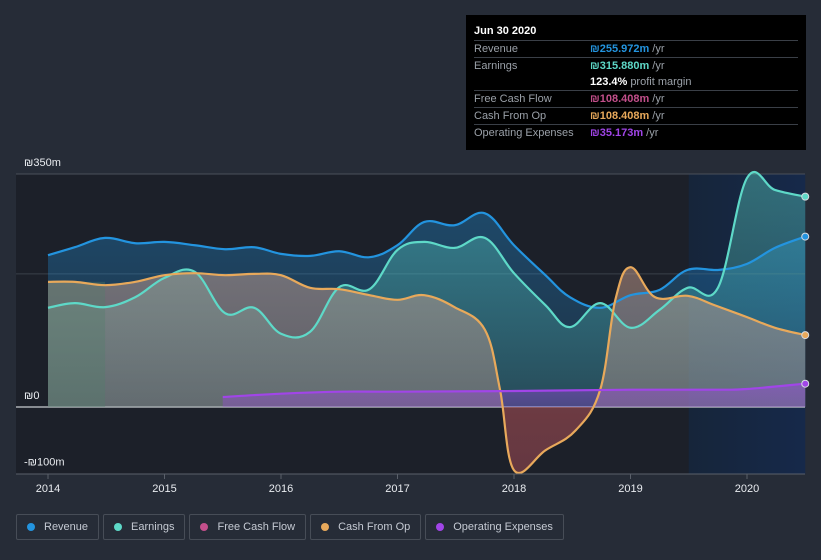 This screenshot has width=821, height=560. What do you see at coordinates (31, 396) in the screenshot?
I see `y-tick-label: ₪0` at bounding box center [31, 396].